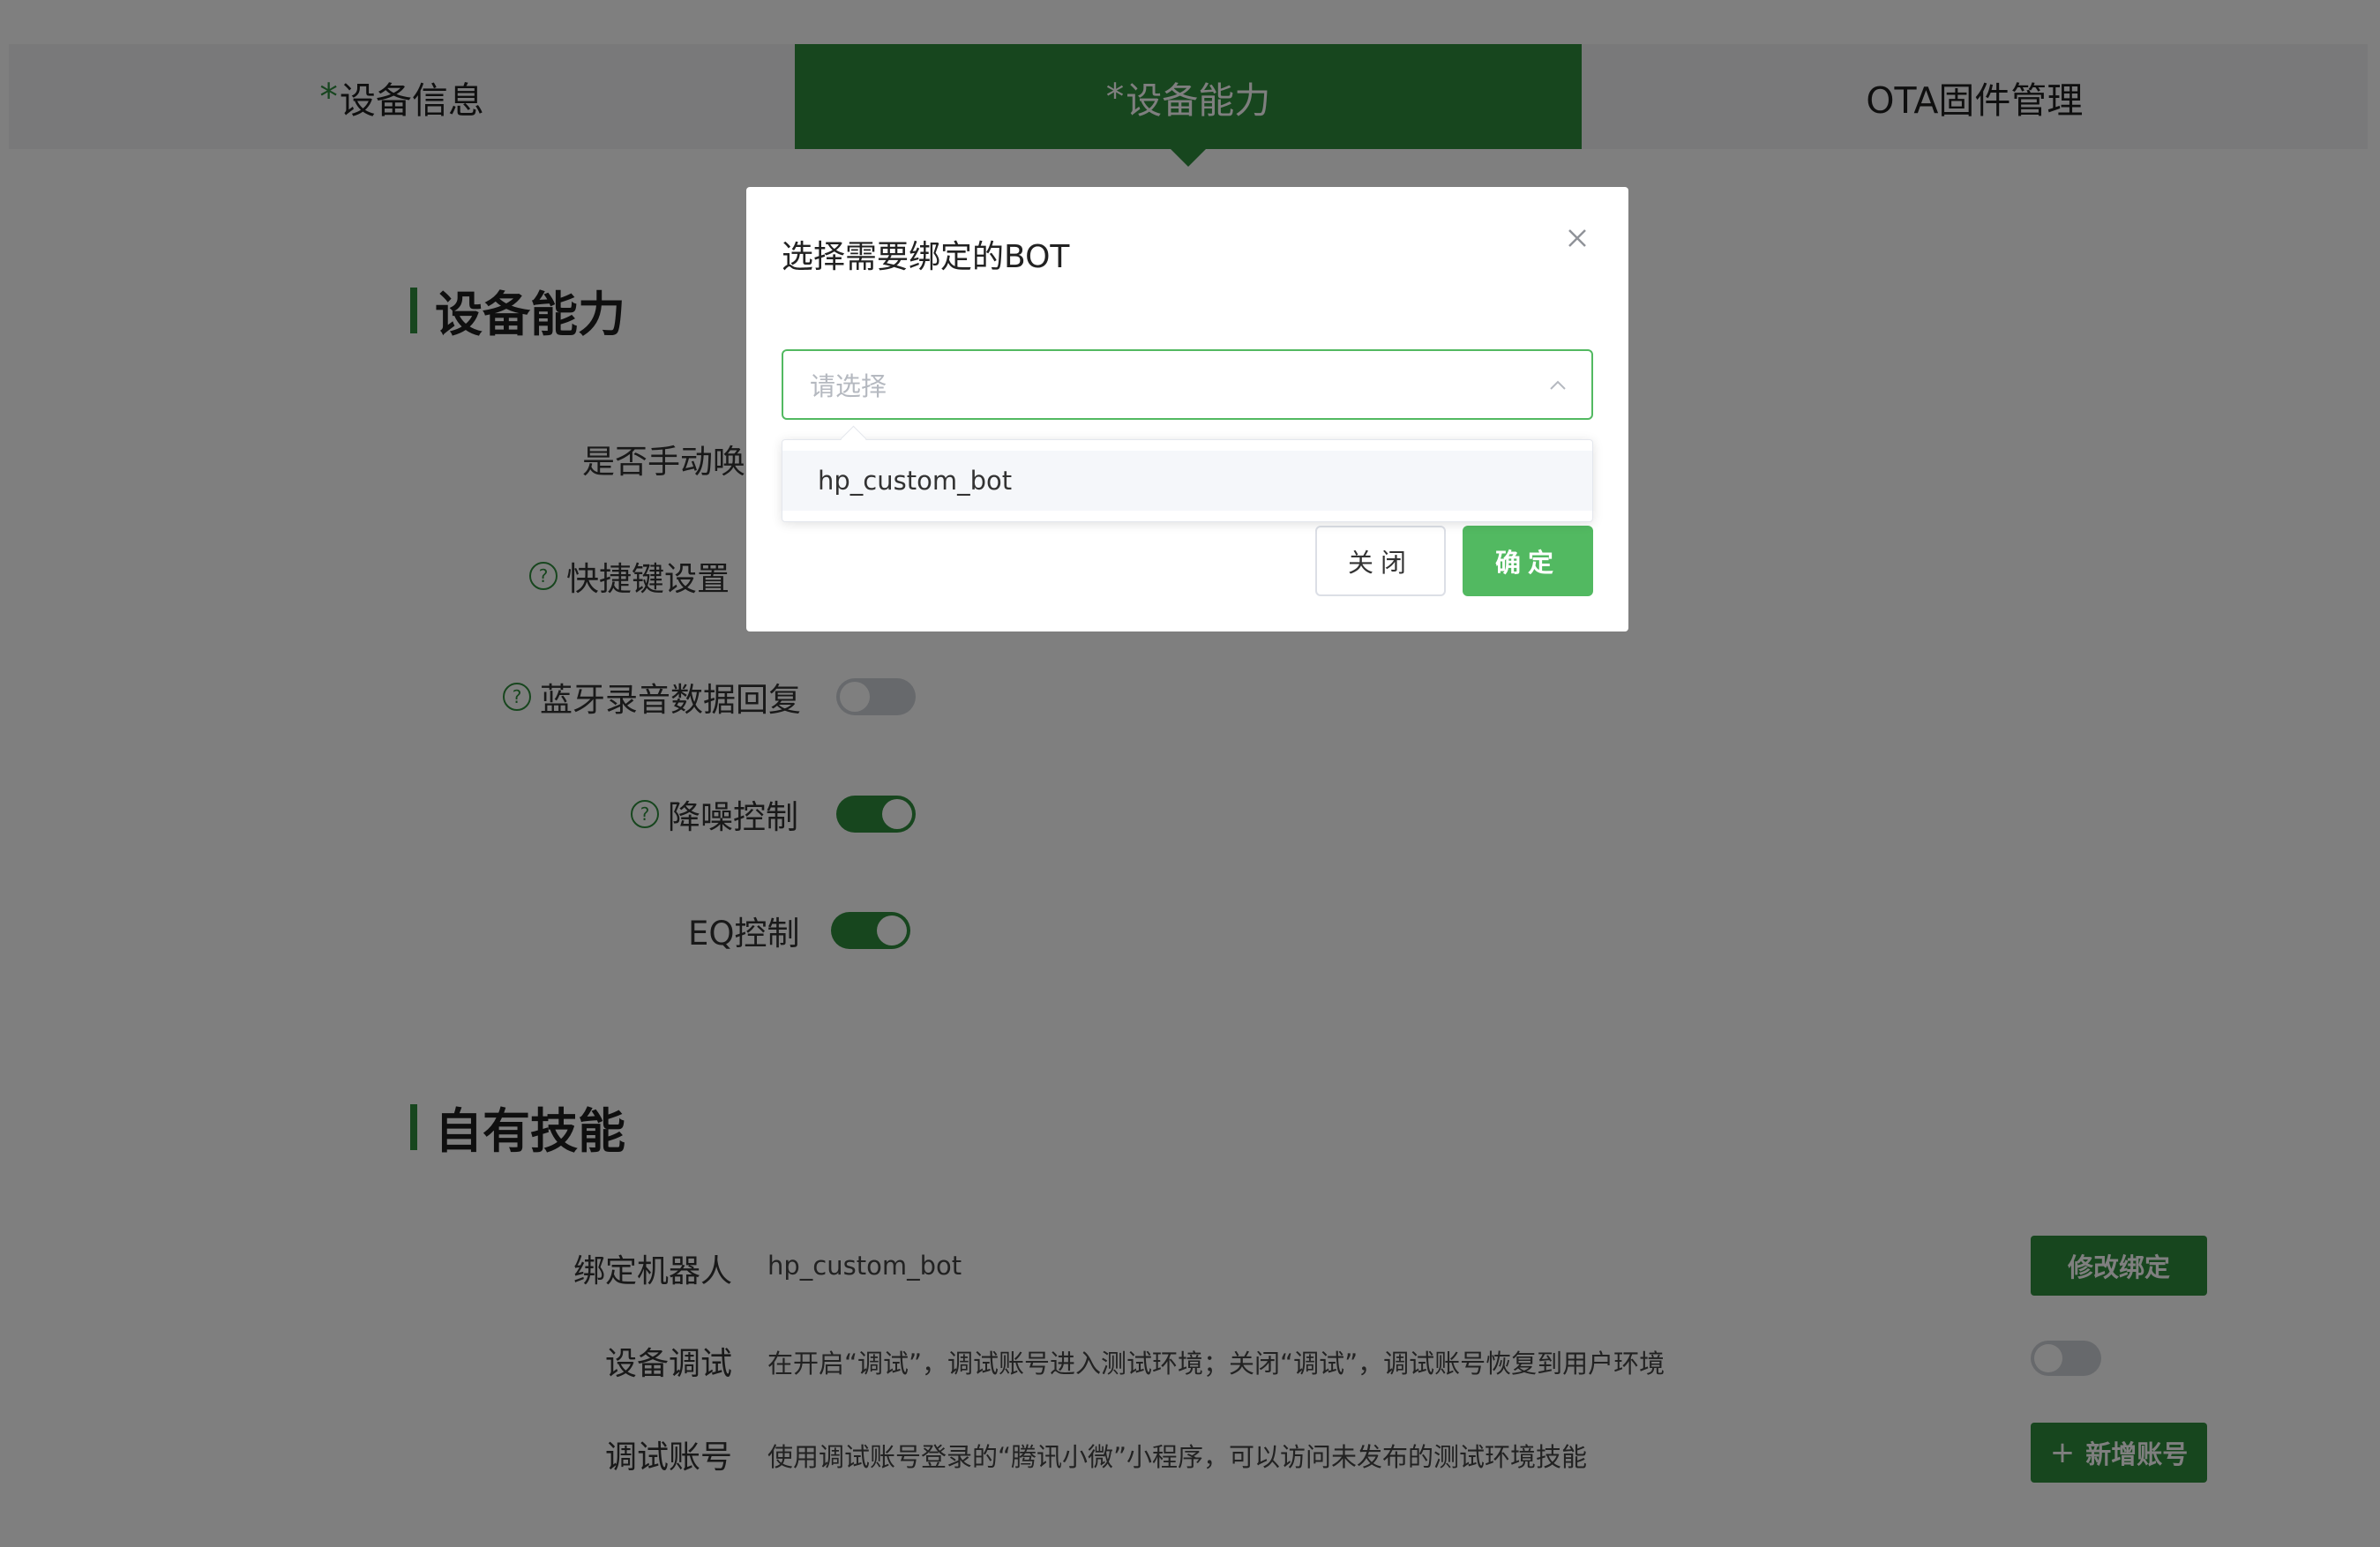  I want to click on modal-title: 选择需要绑定的BOT, so click(926, 257).